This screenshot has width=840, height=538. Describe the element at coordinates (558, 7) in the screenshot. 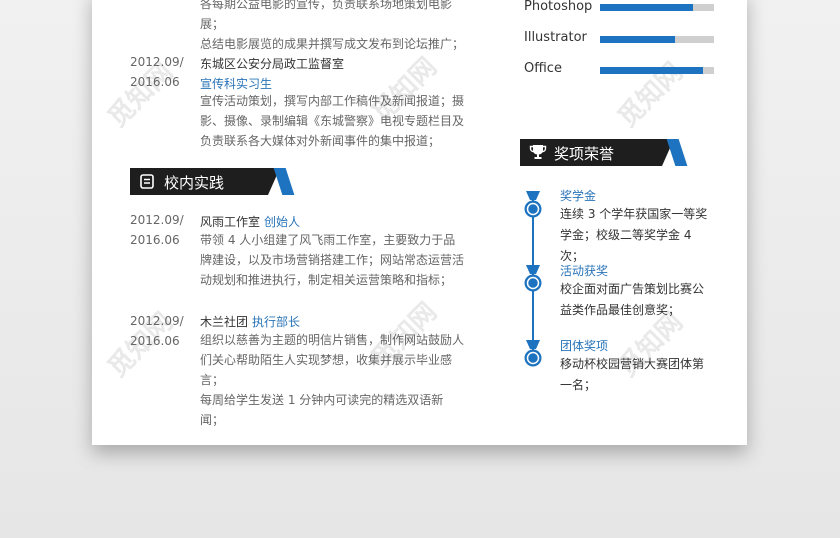

I see `skill-name: Photoshop` at that location.